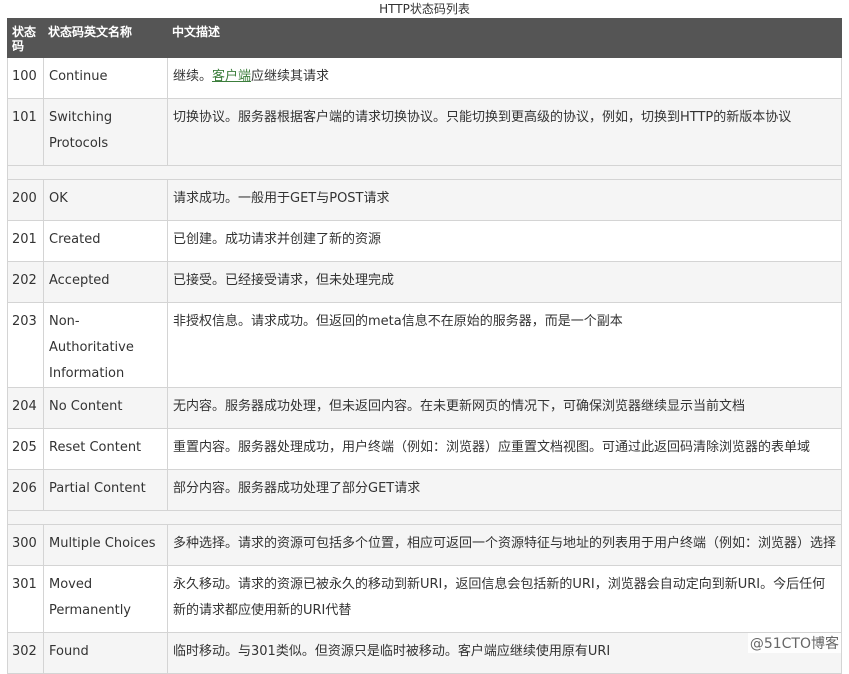 This screenshot has height=674, width=849. I want to click on table-row: 202 Accepted 已接受。已经接受请求，但未处理完成, so click(424, 282).